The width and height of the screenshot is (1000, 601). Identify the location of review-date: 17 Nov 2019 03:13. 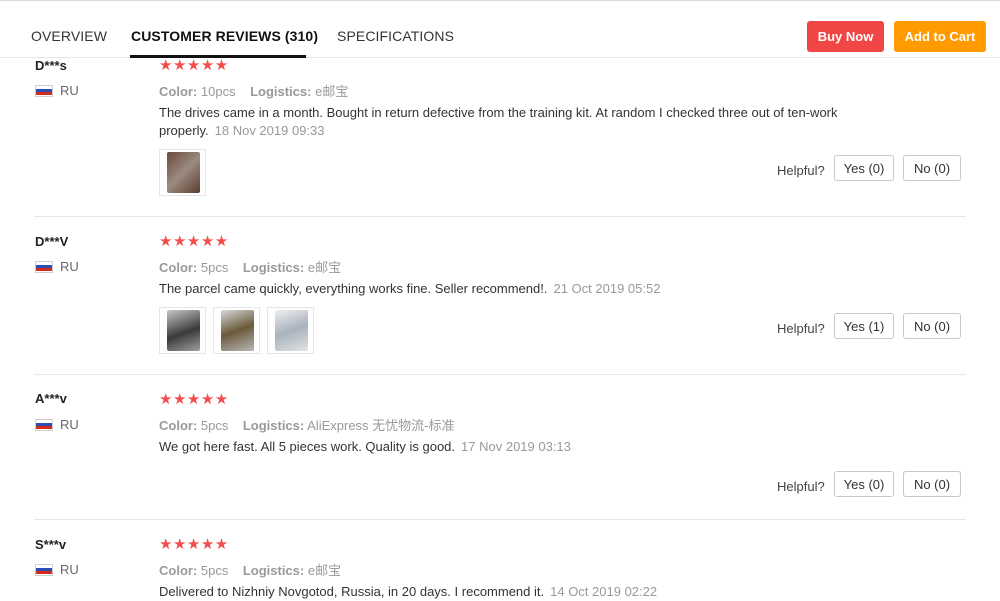
(516, 446).